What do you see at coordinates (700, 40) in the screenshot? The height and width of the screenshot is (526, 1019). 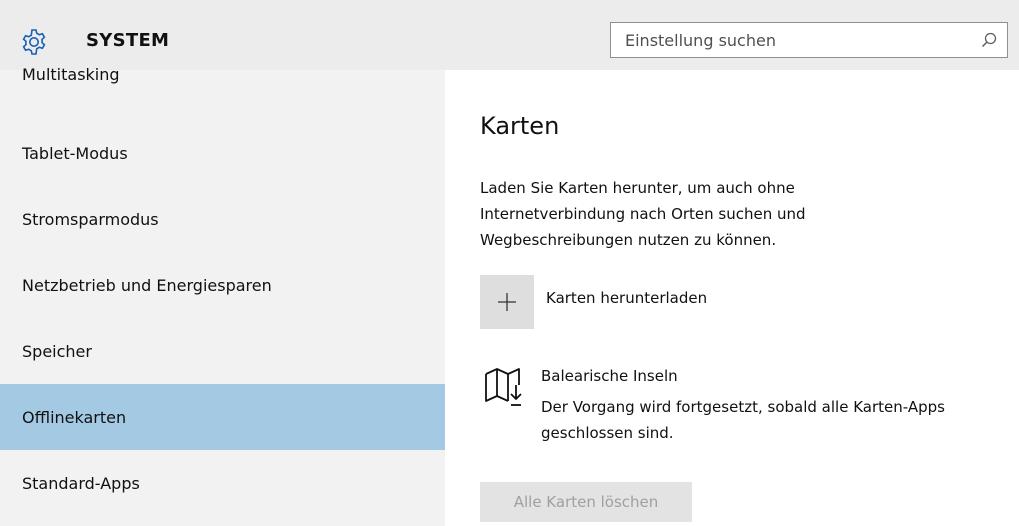 I see `search-placeholder: Einstellung suchen` at bounding box center [700, 40].